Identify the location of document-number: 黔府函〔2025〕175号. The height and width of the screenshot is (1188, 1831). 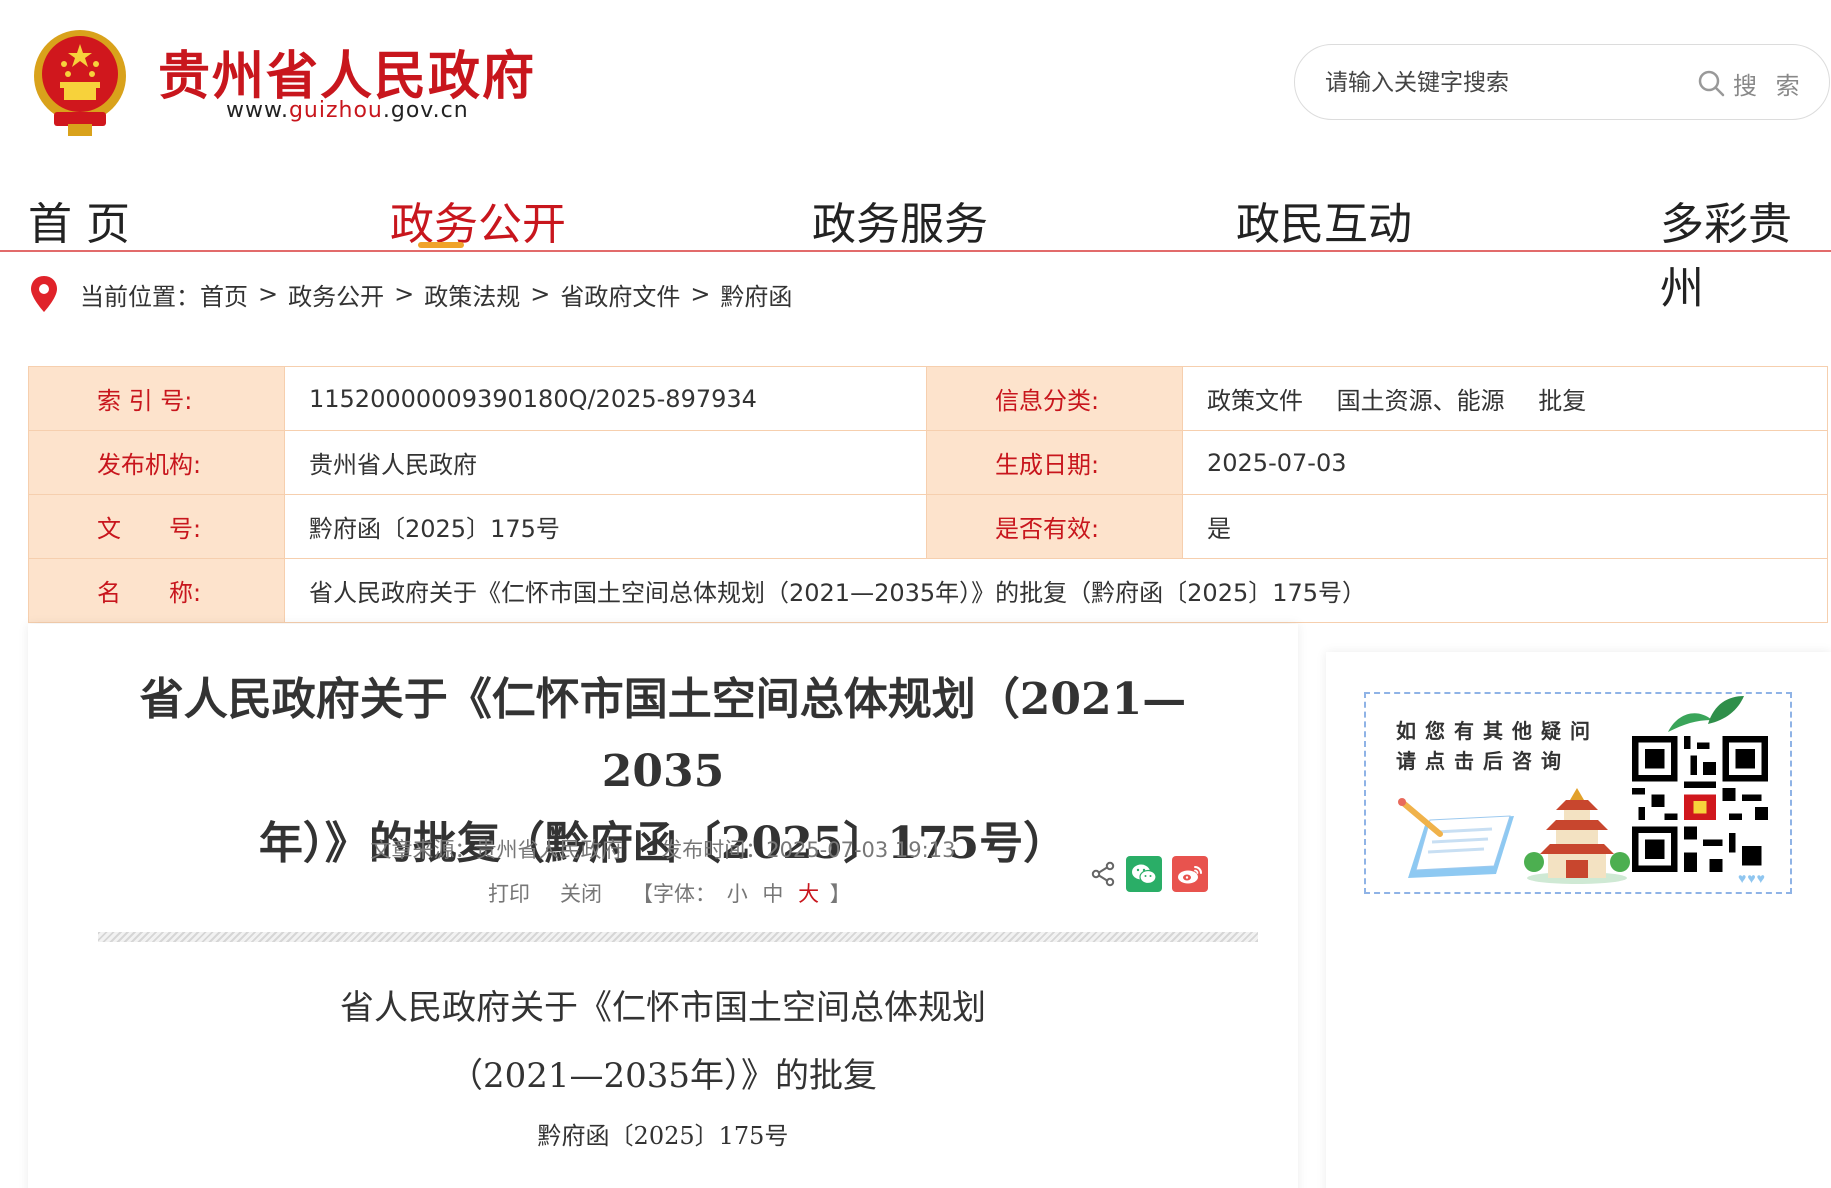
(663, 1136).